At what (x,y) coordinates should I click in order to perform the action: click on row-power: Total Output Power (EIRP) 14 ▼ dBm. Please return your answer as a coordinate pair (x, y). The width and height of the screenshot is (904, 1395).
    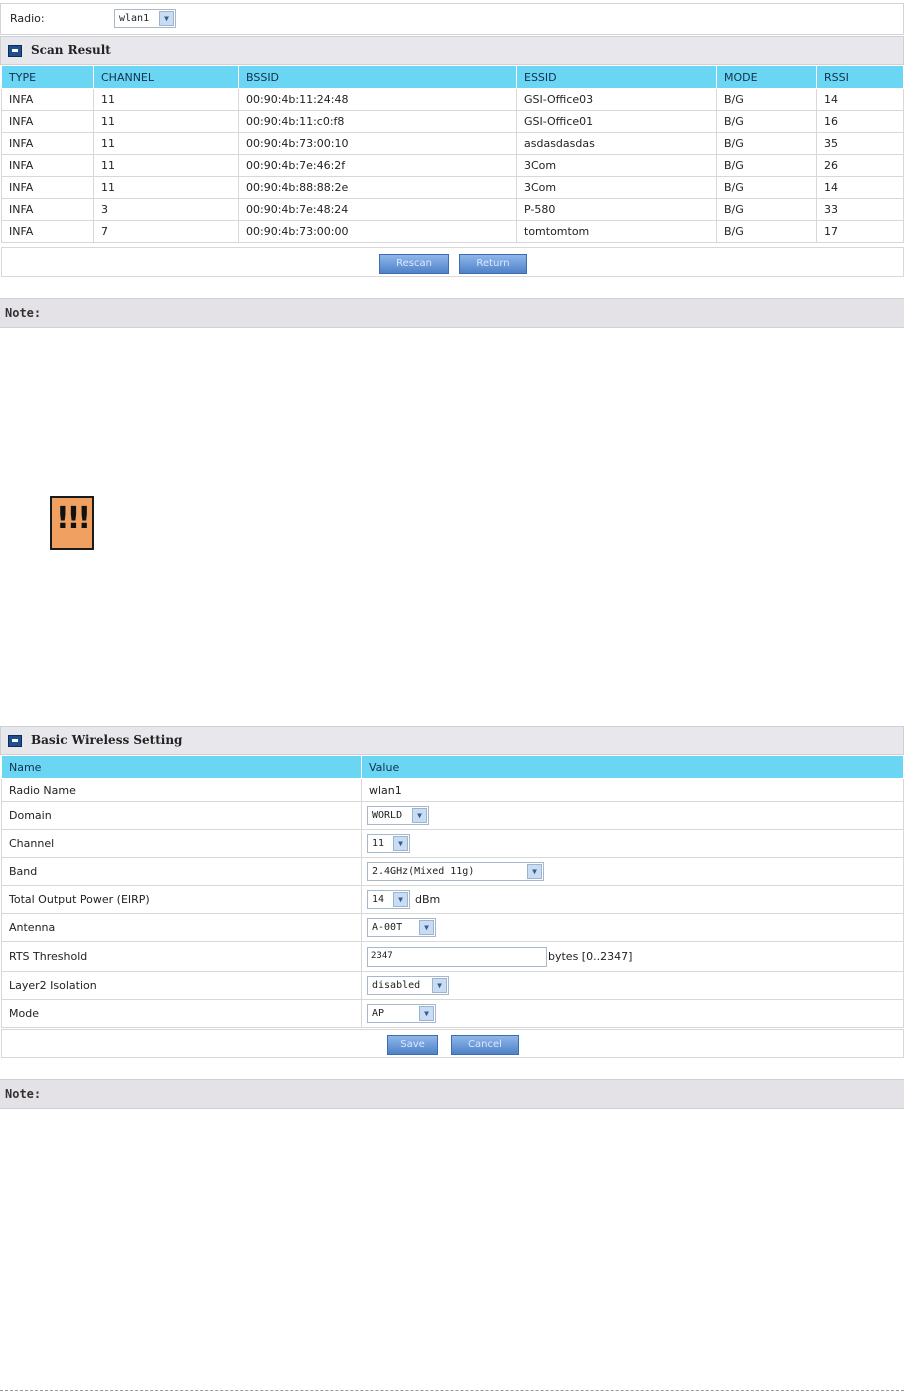
    Looking at the image, I should click on (452, 899).